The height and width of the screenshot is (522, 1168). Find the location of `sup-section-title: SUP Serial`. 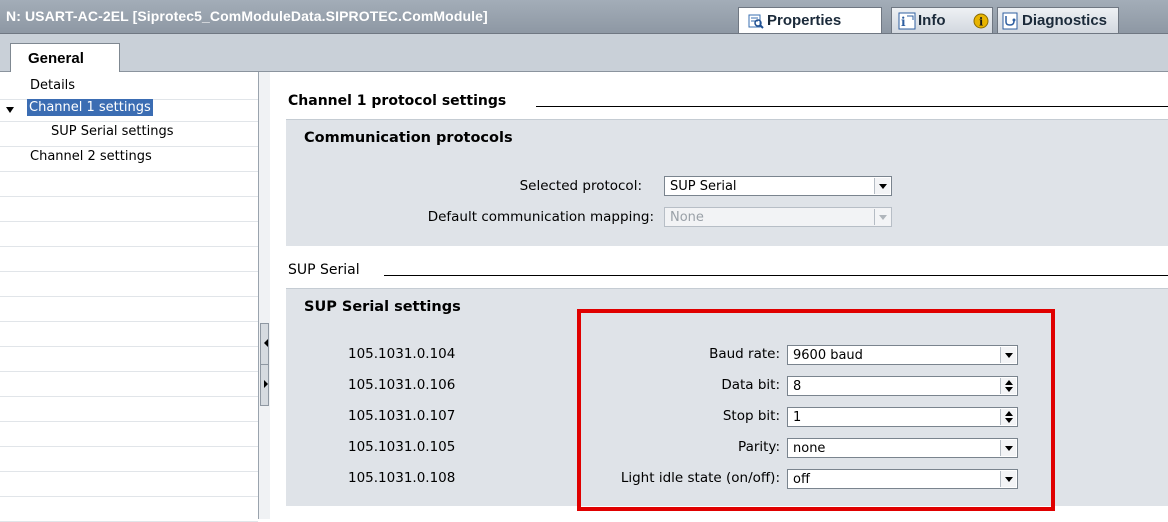

sup-section-title: SUP Serial is located at coordinates (324, 270).